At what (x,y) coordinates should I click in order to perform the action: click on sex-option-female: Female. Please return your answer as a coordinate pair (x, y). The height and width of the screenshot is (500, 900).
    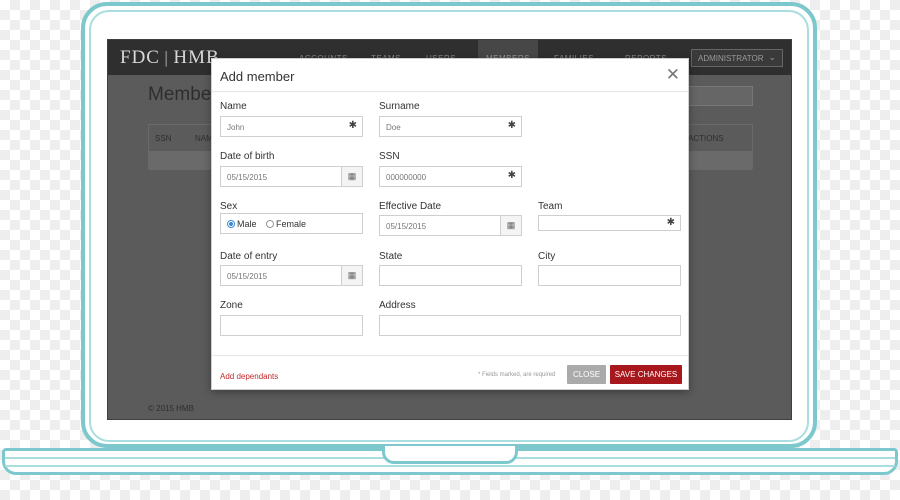
    Looking at the image, I should click on (286, 224).